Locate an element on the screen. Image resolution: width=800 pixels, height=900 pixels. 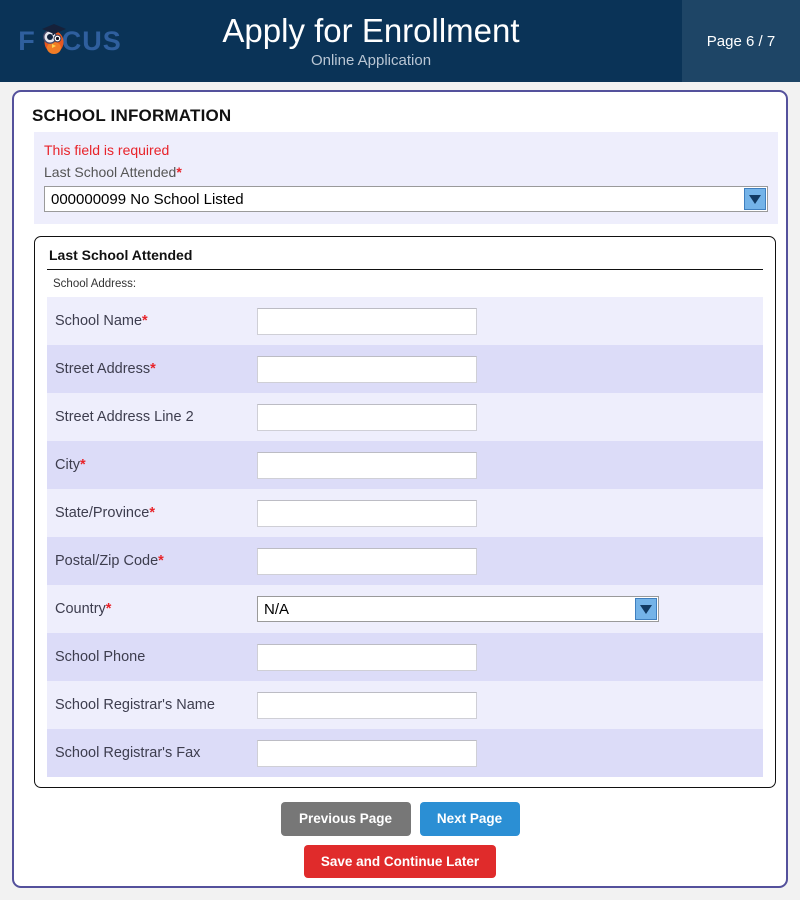
fieldset-title: Last School Attended is located at coordinates (121, 255).